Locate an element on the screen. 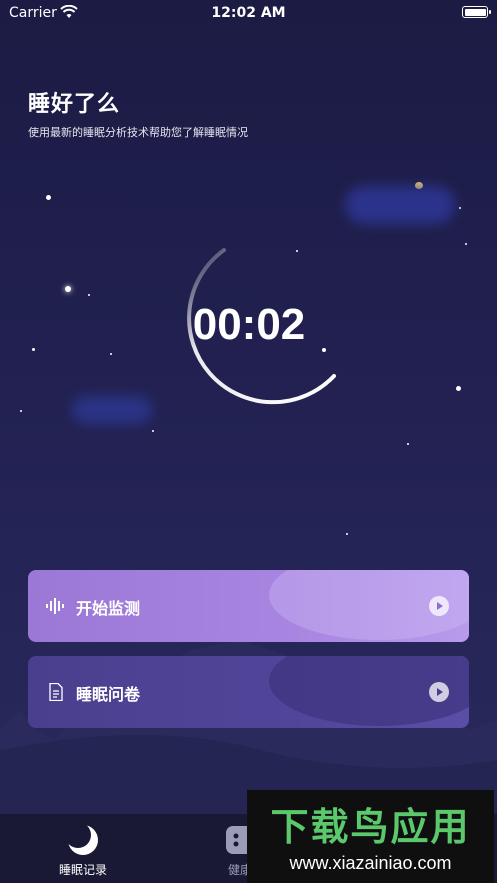 The width and height of the screenshot is (497, 883). tab-sleep-record: 睡眠记录 is located at coordinates (83, 848).